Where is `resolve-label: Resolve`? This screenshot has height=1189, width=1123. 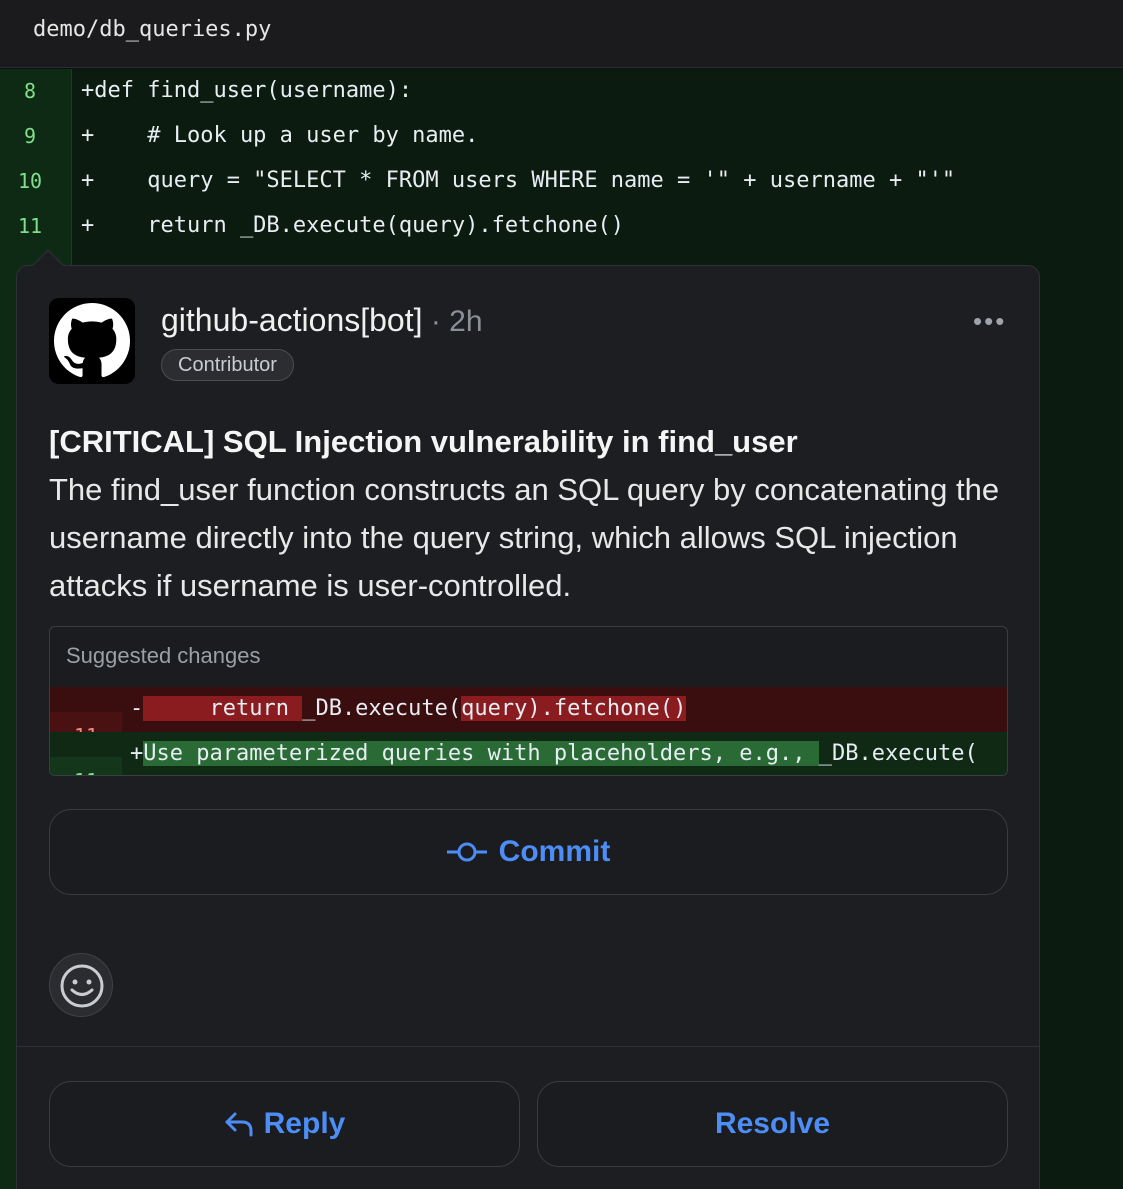 resolve-label: Resolve is located at coordinates (772, 1123).